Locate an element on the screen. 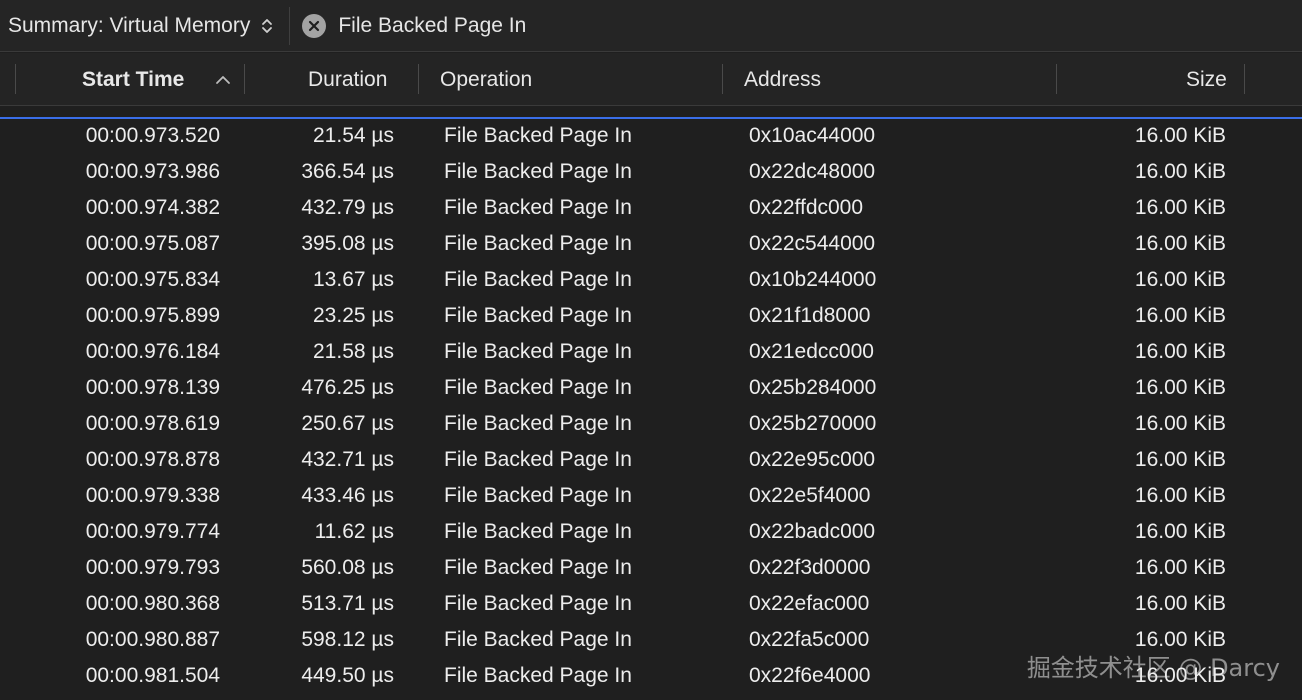  cell-address: 0x21edcc000 is located at coordinates (811, 351).